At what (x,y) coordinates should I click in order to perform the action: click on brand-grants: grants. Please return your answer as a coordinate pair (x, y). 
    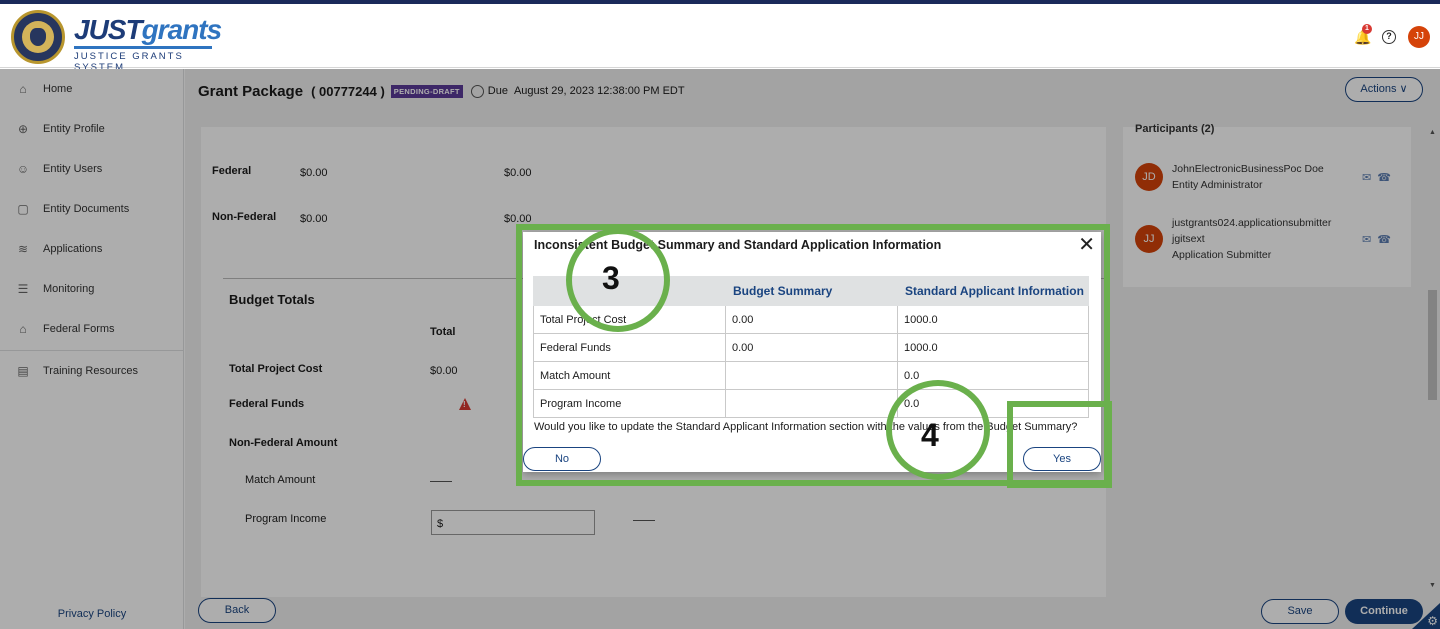
    Looking at the image, I should click on (182, 29).